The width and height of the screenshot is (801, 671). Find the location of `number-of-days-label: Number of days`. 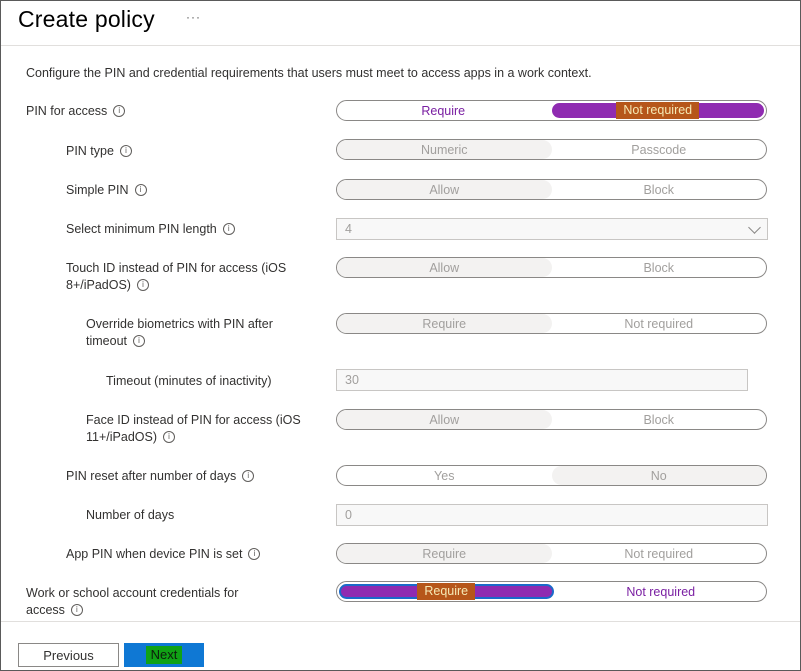

number-of-days-label: Number of days is located at coordinates (130, 515).